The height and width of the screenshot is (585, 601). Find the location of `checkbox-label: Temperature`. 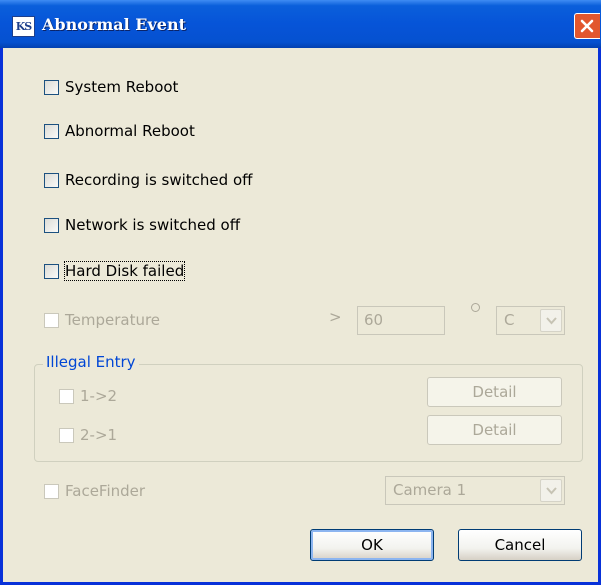

checkbox-label: Temperature is located at coordinates (113, 320).